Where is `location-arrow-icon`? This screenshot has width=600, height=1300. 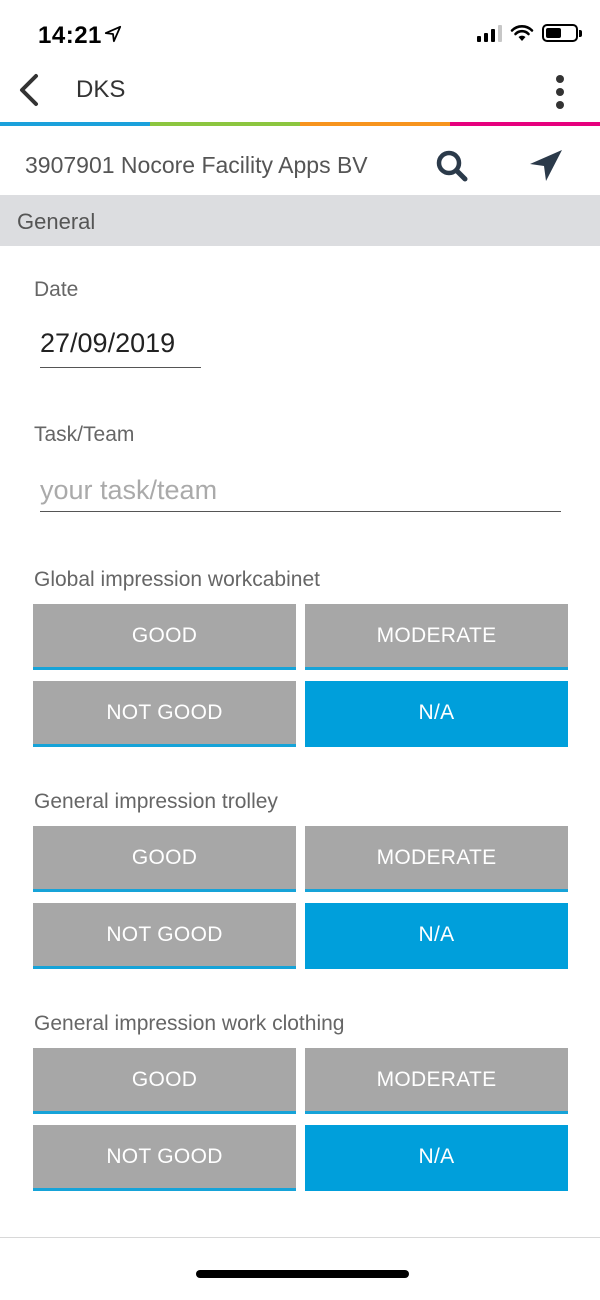 location-arrow-icon is located at coordinates (113, 34).